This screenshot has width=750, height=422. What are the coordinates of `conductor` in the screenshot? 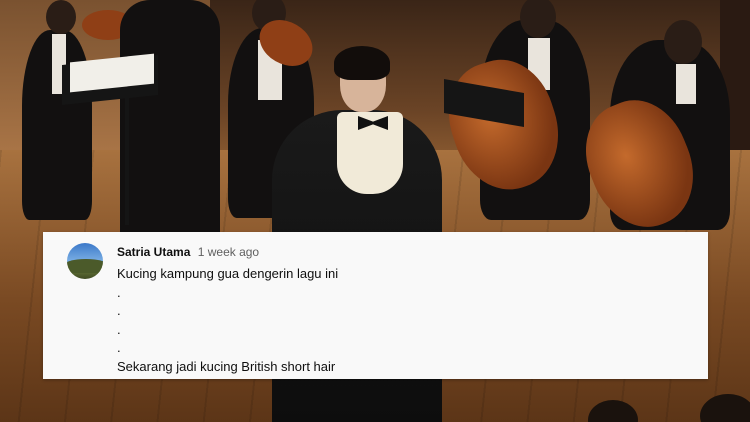 It's located at (170, 120).